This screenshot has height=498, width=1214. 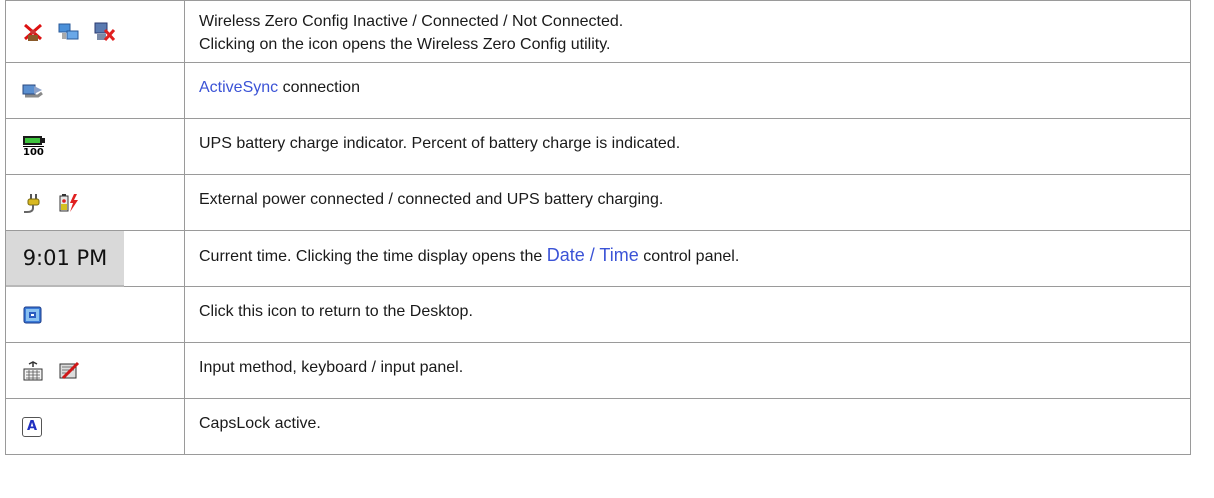 What do you see at coordinates (33, 151) in the screenshot?
I see `battery-percent-label: 100` at bounding box center [33, 151].